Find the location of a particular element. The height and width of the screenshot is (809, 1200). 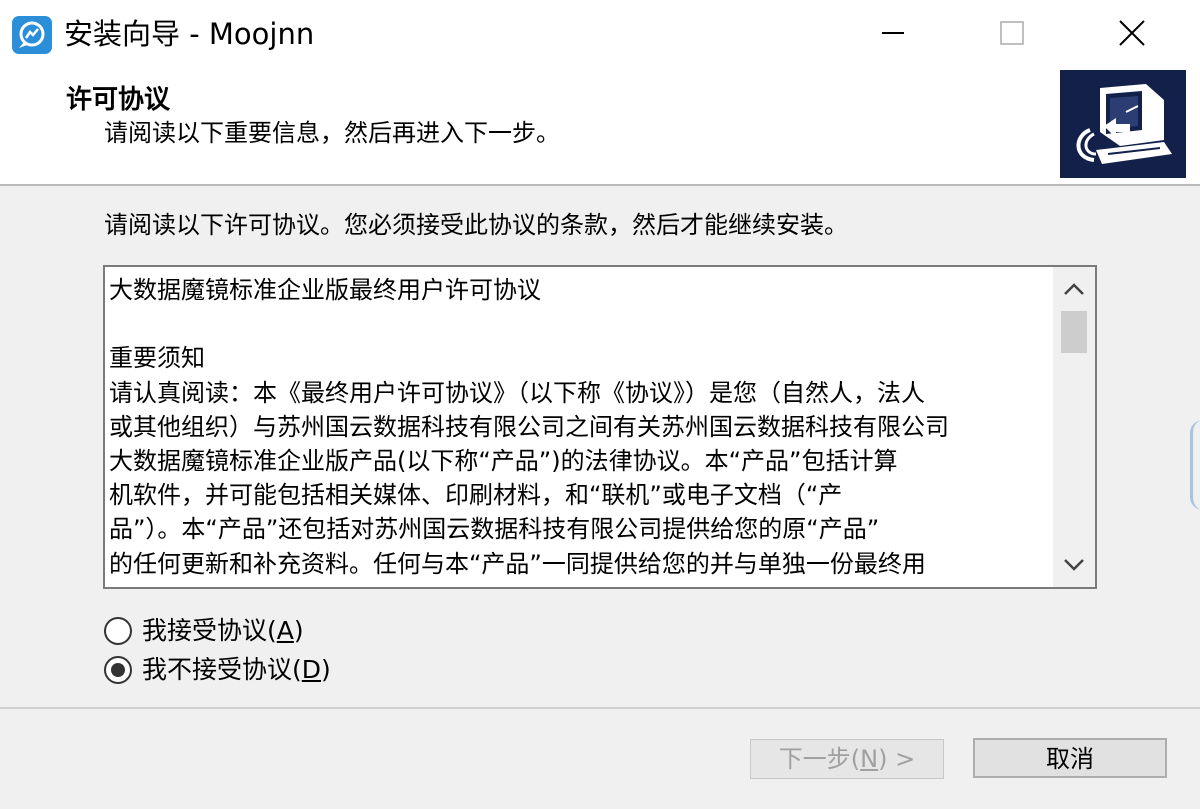

footer-divider is located at coordinates (600, 708).